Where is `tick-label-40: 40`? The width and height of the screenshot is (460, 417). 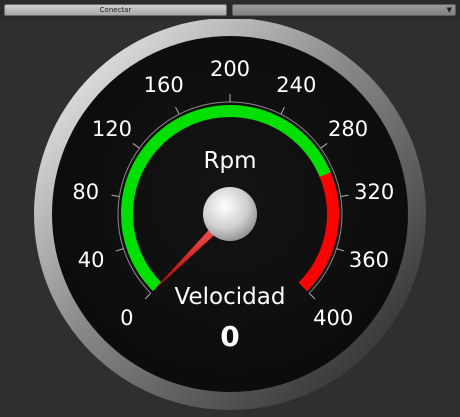
tick-label-40: 40 is located at coordinates (91, 260).